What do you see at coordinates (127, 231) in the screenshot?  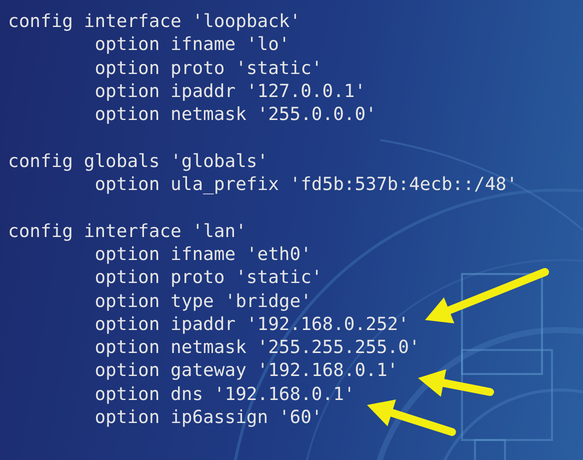 I see `config-line: config interface 'lan'` at bounding box center [127, 231].